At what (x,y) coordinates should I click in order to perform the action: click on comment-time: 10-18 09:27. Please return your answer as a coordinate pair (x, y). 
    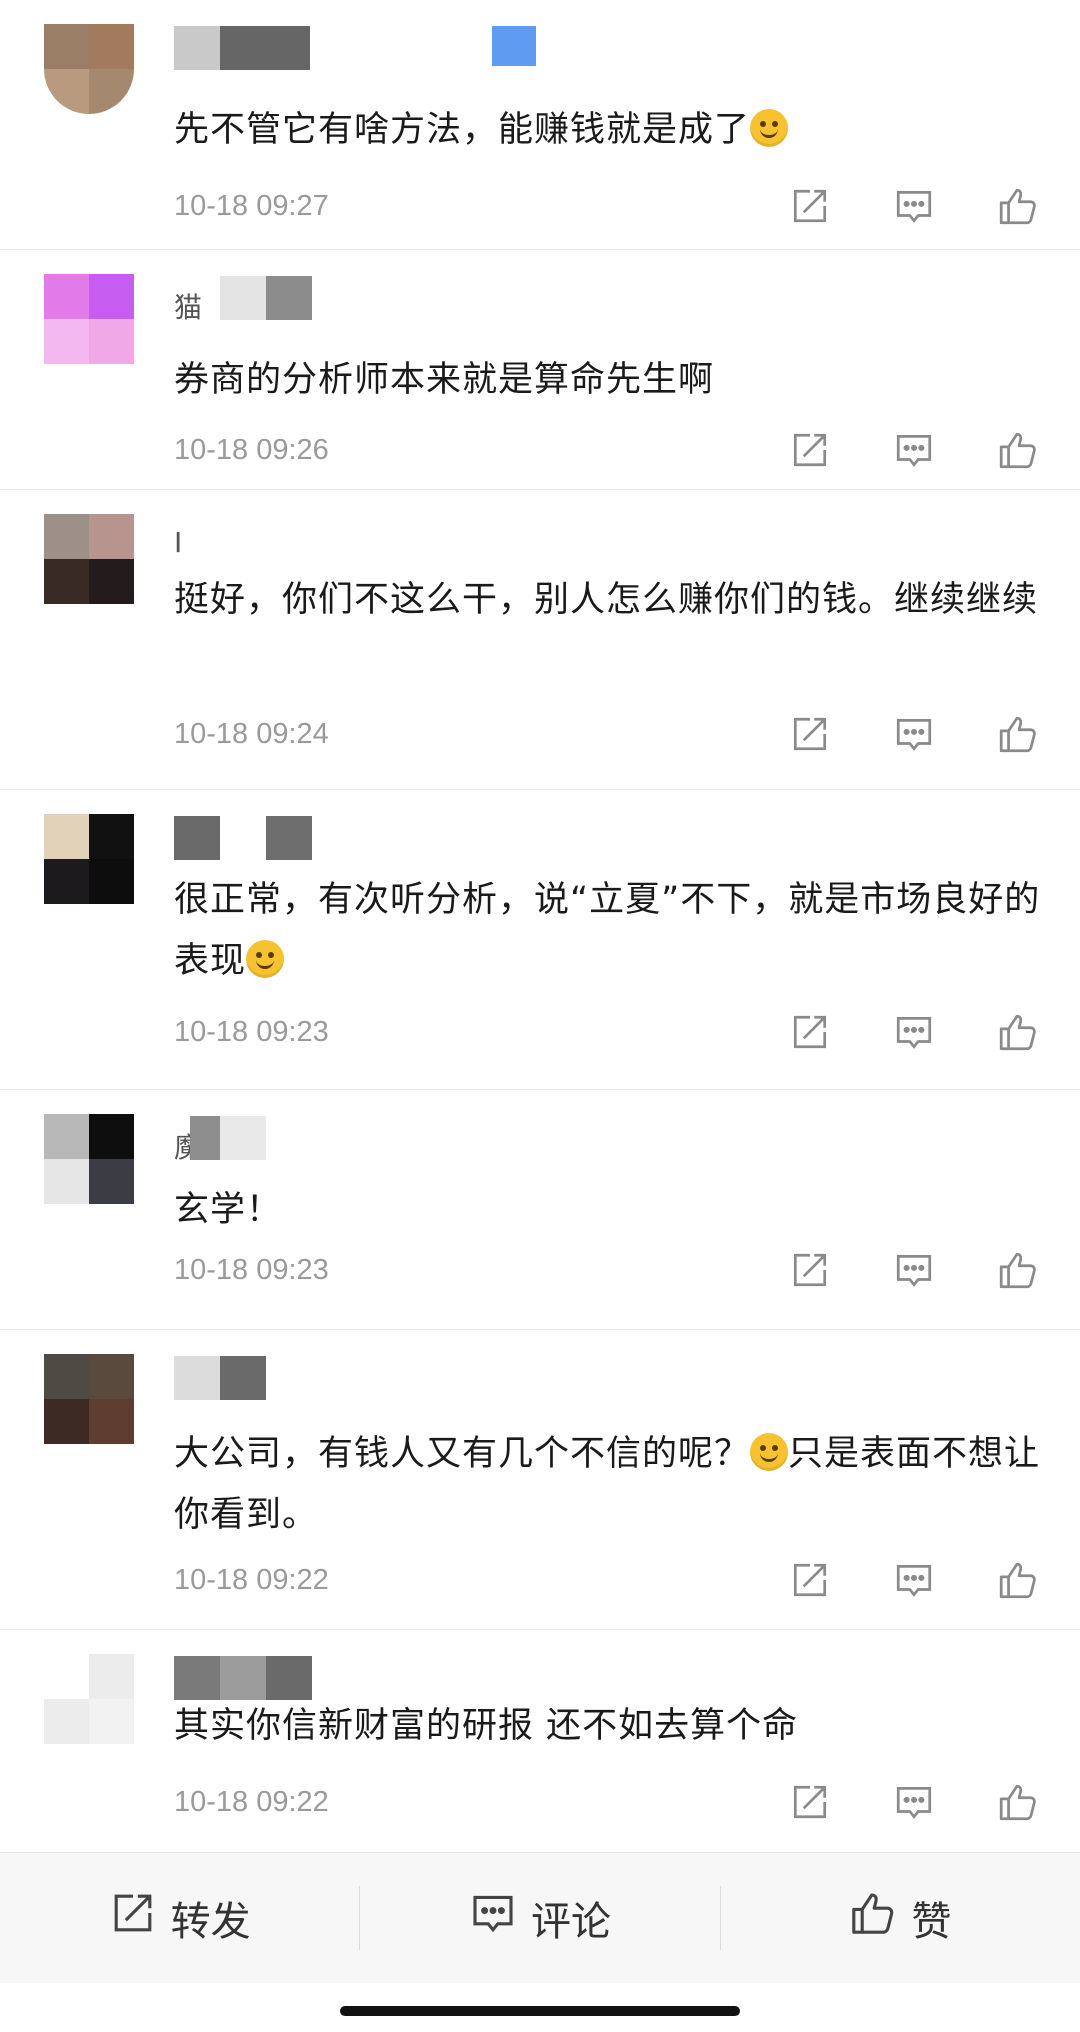
    Looking at the image, I should click on (251, 206).